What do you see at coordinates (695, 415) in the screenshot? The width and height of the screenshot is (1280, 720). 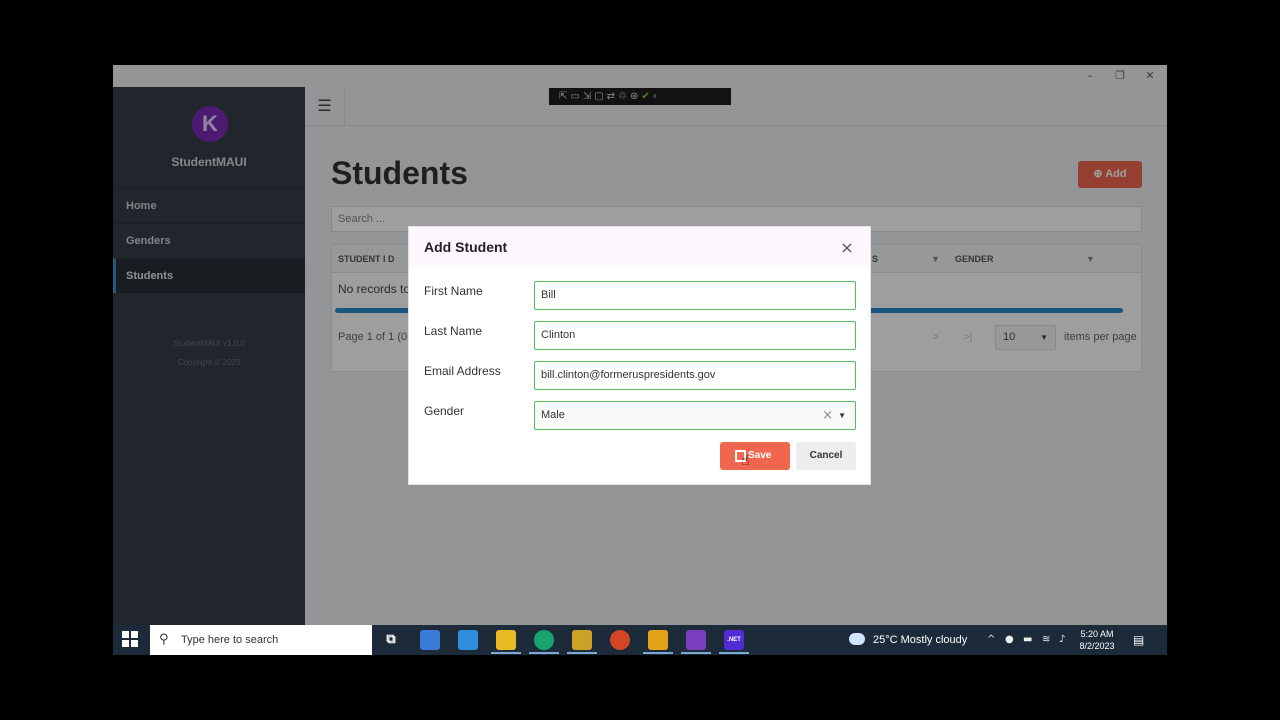 I see `gender-select: Male × ▼` at bounding box center [695, 415].